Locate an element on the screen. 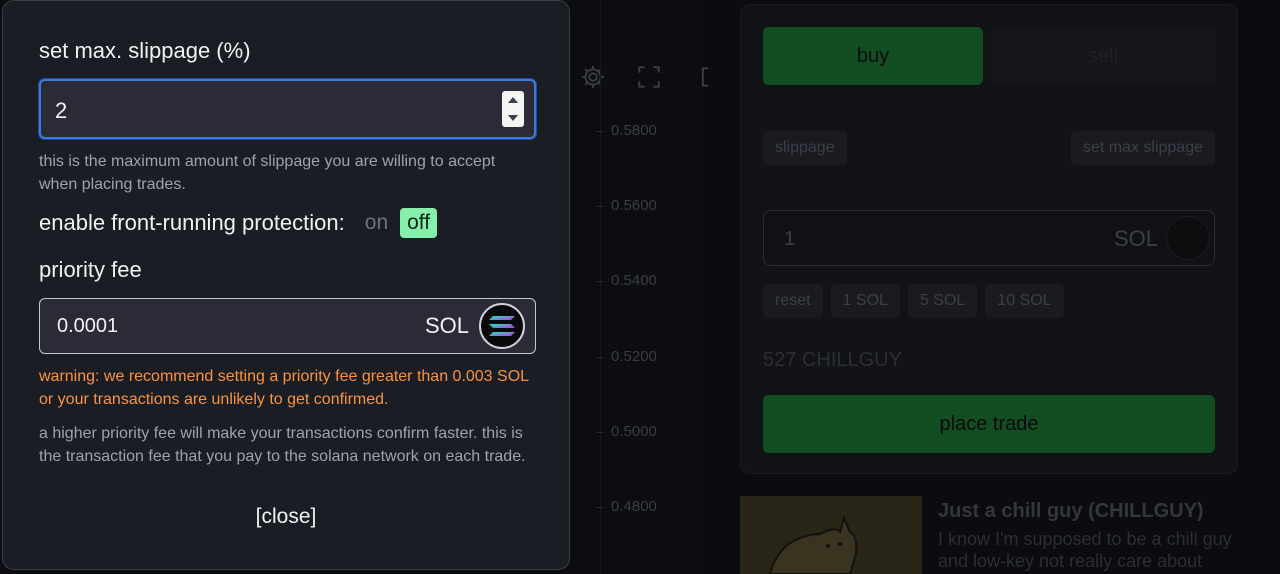  spinner-up-icon is located at coordinates (513, 100).